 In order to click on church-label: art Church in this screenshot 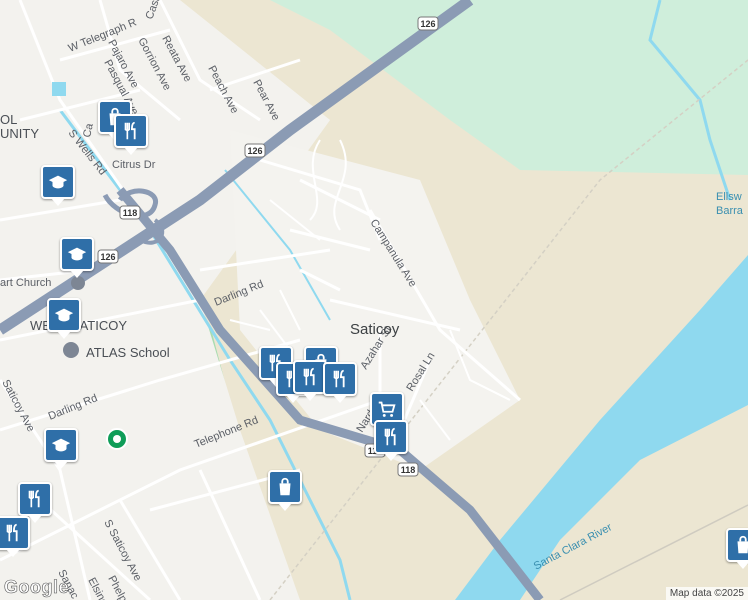, I will do `click(25, 283)`.